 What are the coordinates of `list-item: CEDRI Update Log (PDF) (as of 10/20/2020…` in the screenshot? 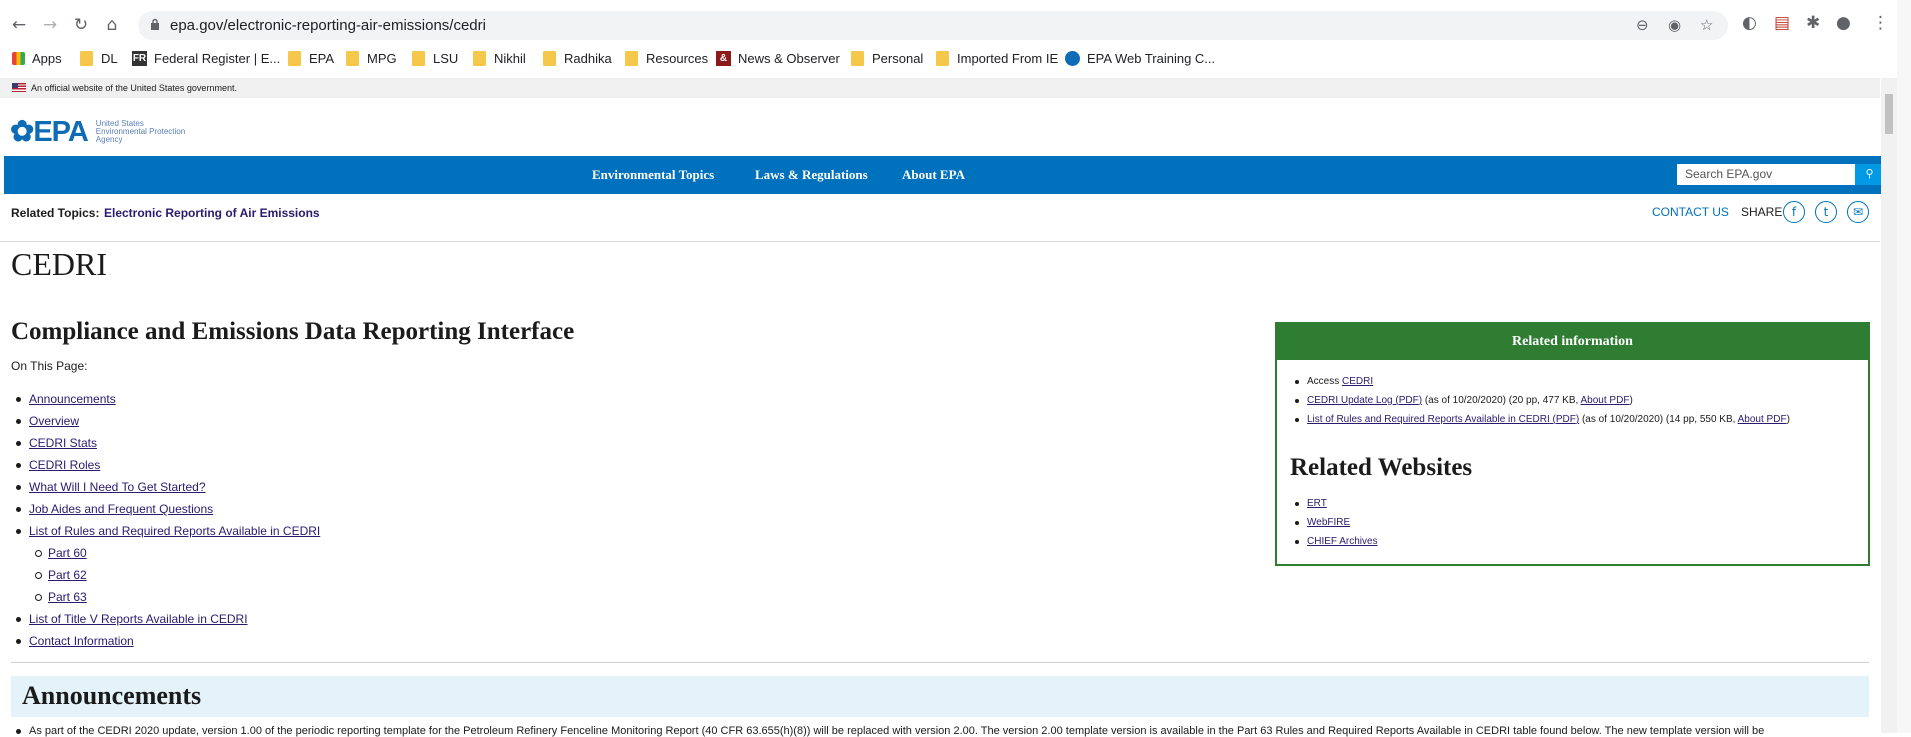 It's located at (1542, 400).